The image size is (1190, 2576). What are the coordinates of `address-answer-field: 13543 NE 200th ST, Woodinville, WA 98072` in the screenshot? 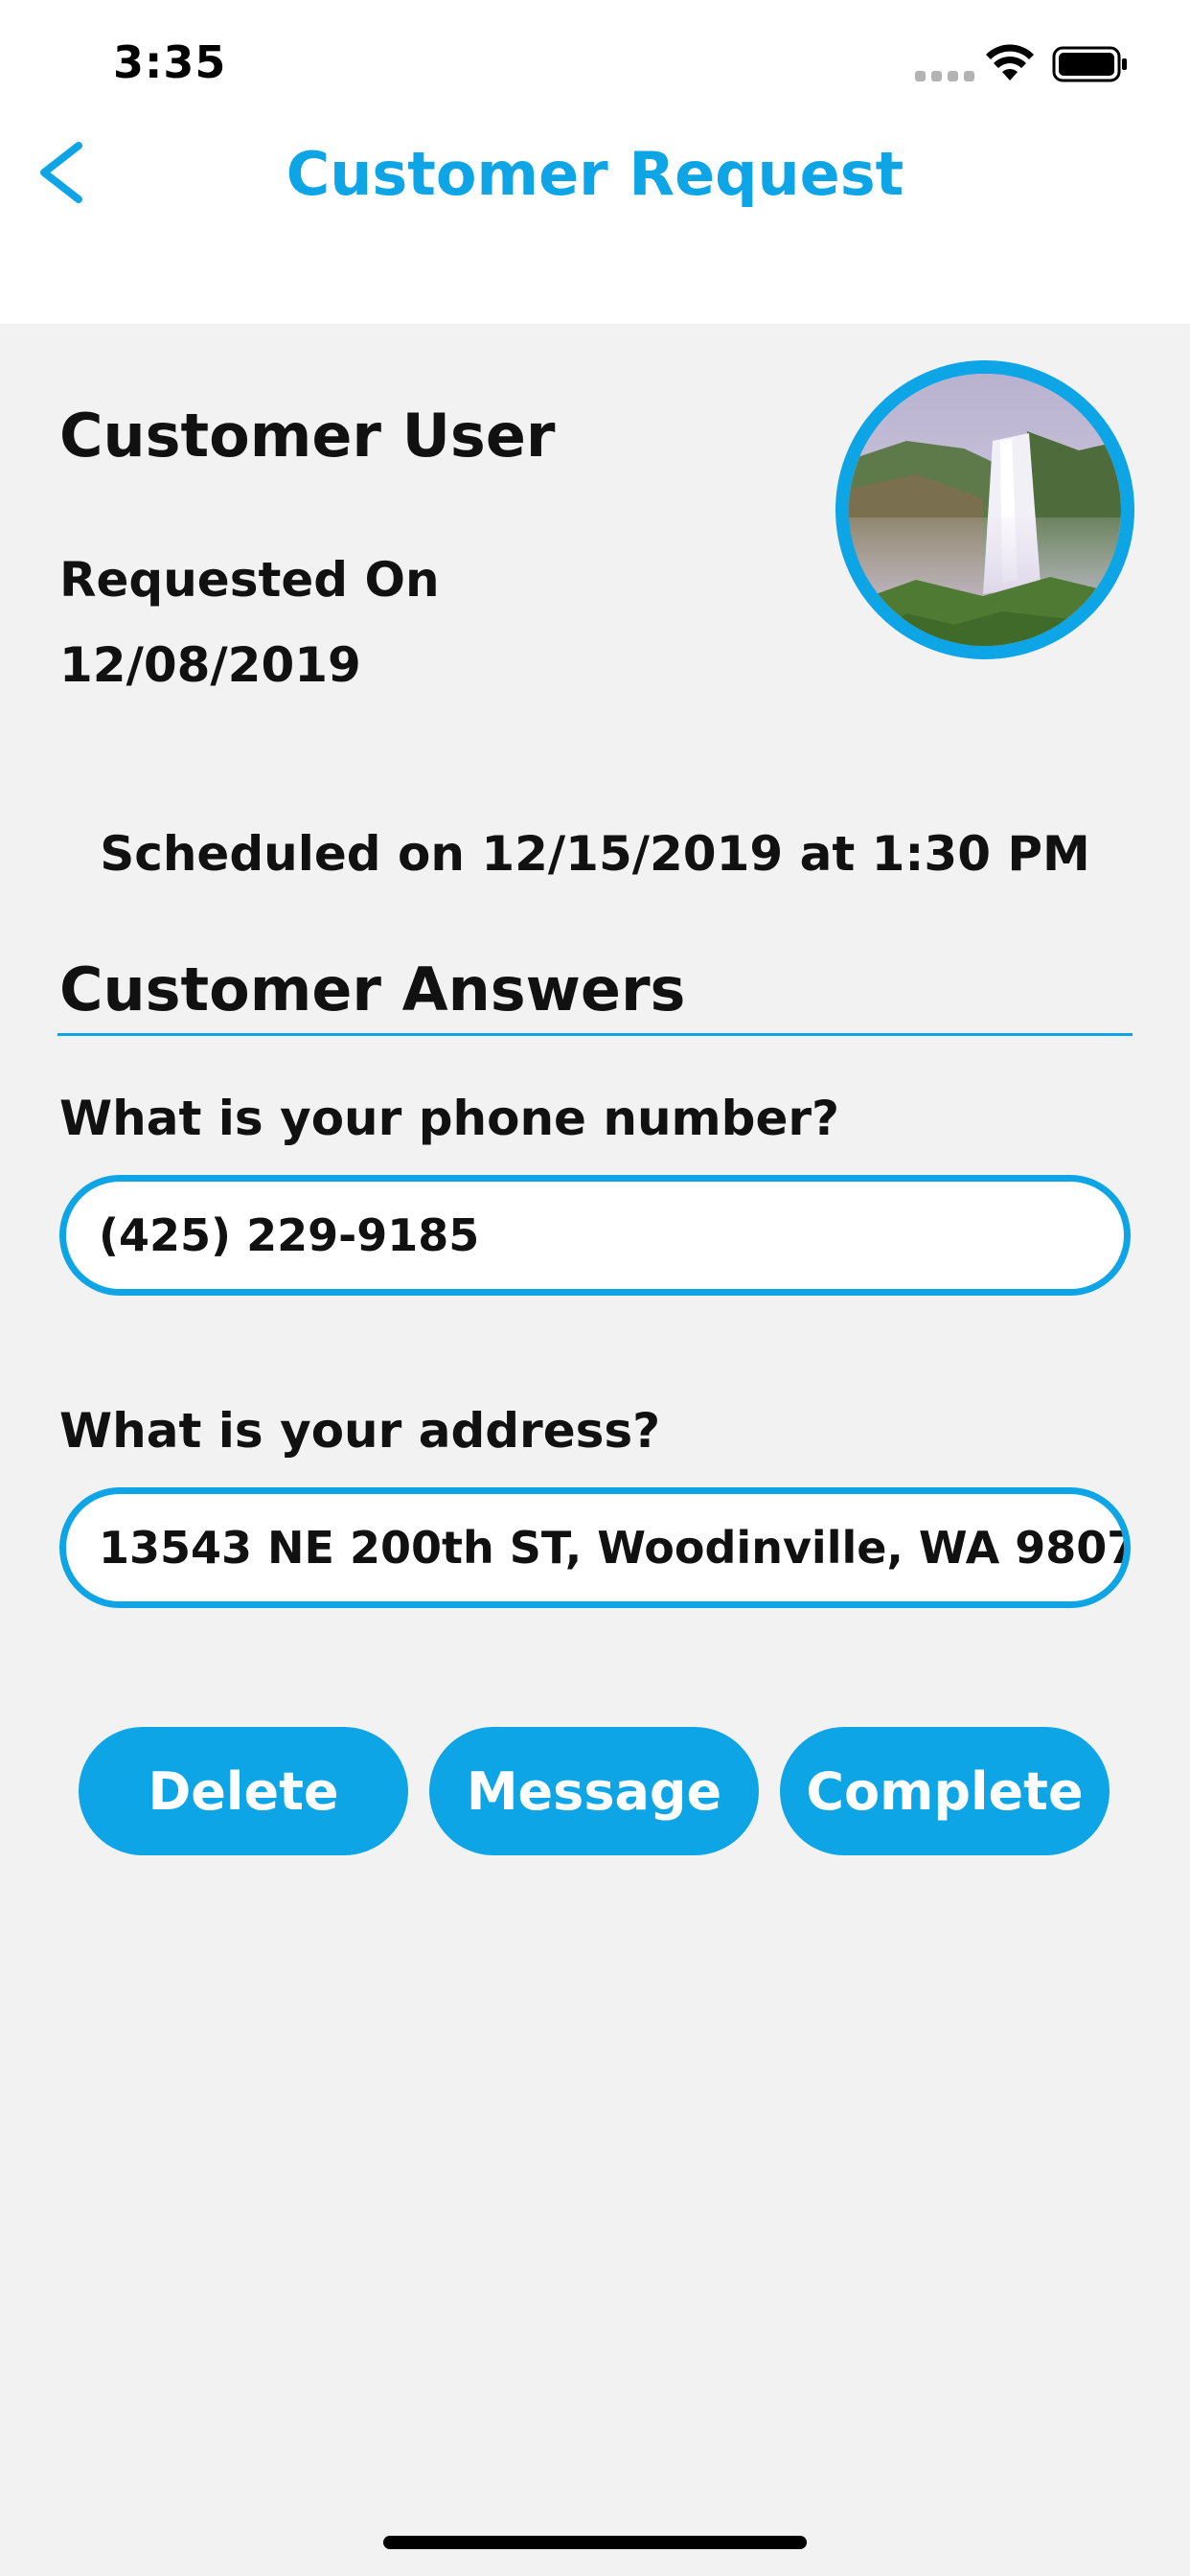 It's located at (595, 1547).